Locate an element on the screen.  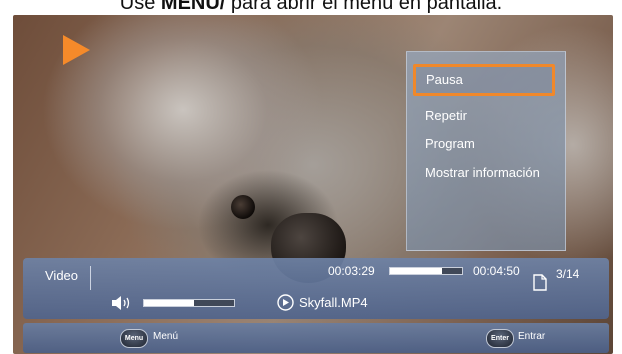
disc-icon is located at coordinates (285, 302).